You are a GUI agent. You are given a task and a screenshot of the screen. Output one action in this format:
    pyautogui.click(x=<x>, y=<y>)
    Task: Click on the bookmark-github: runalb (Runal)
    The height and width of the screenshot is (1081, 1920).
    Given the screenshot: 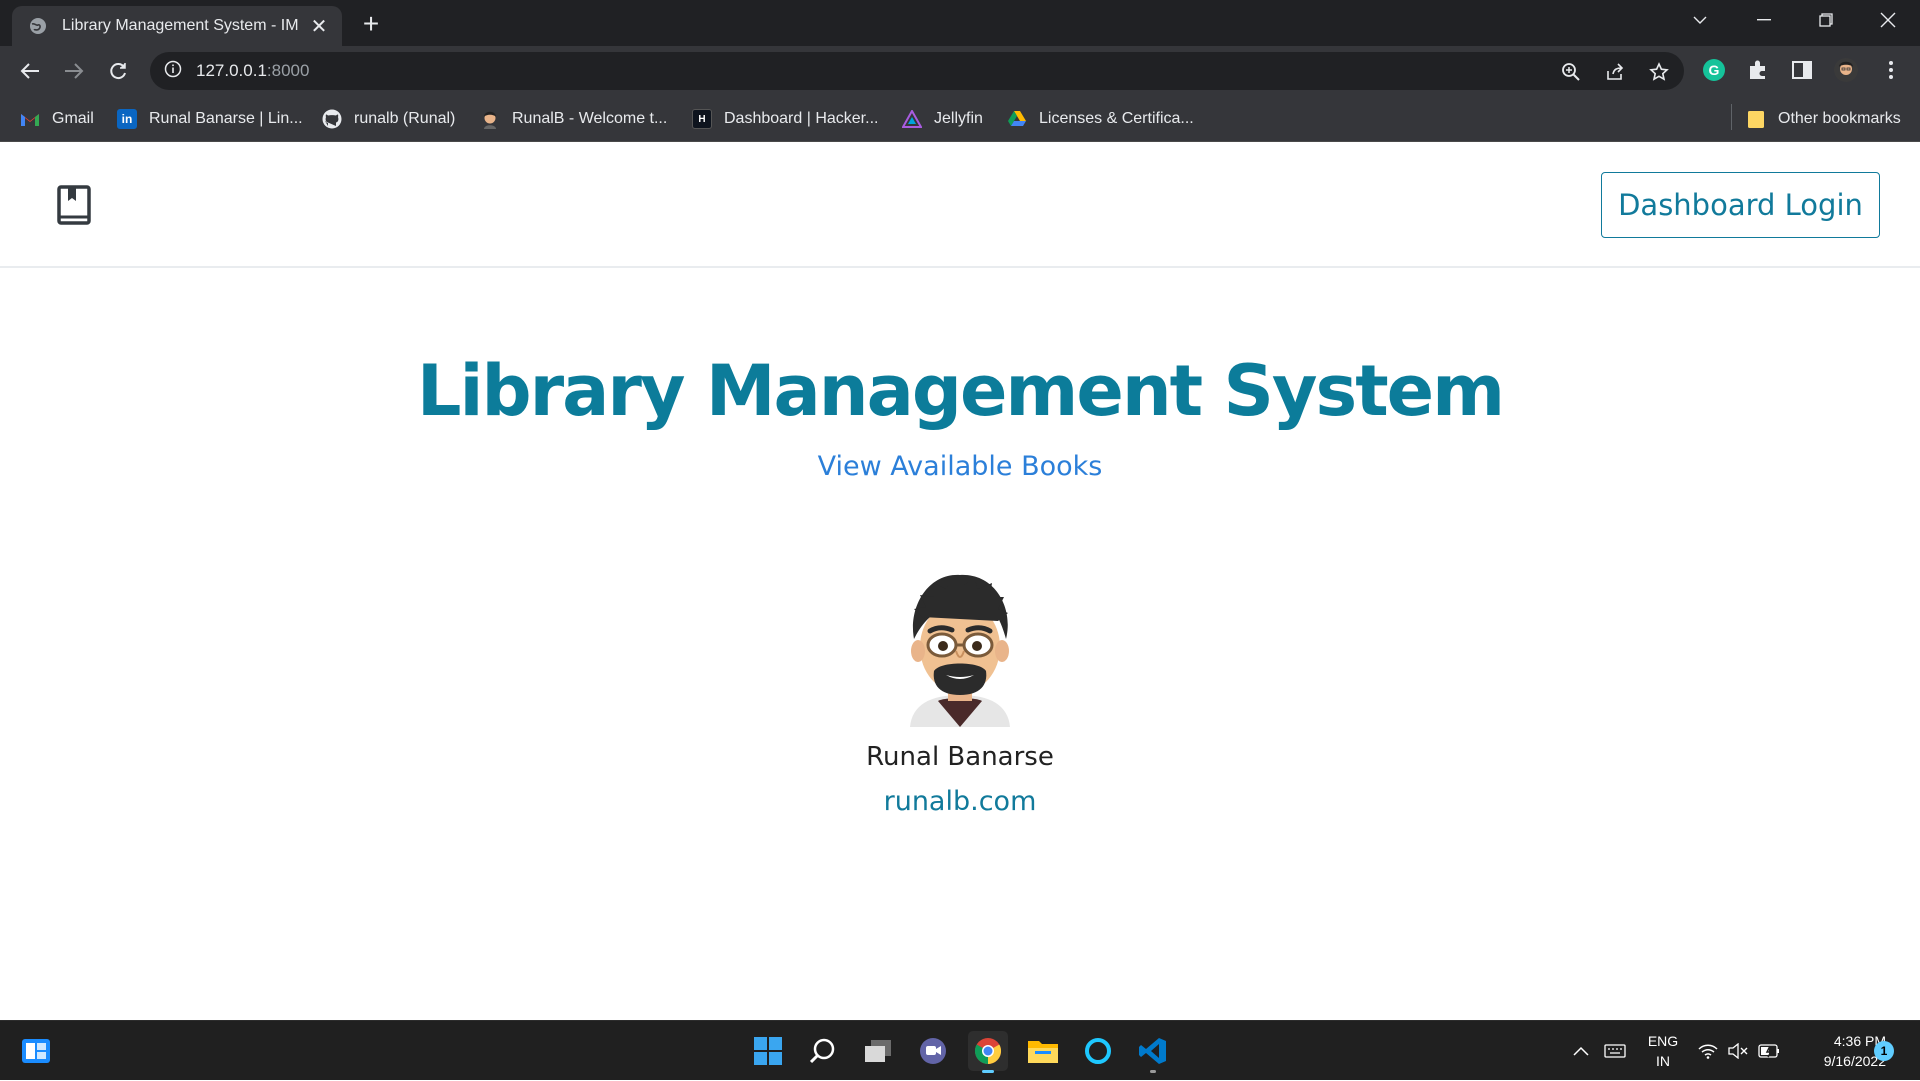 What is the action you would take?
    pyautogui.click(x=388, y=119)
    